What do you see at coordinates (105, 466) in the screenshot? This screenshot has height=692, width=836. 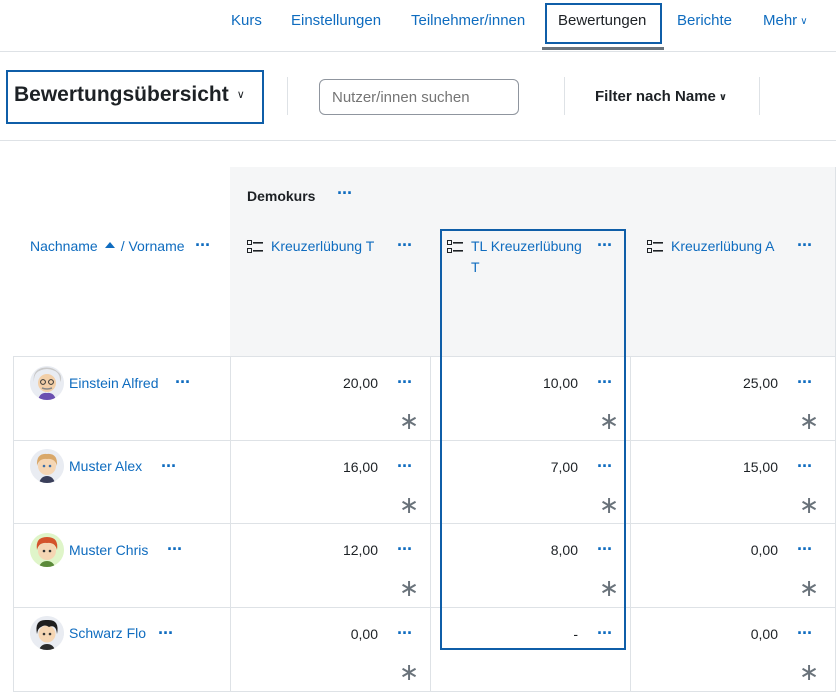 I see `user-name-link: Muster Alex` at bounding box center [105, 466].